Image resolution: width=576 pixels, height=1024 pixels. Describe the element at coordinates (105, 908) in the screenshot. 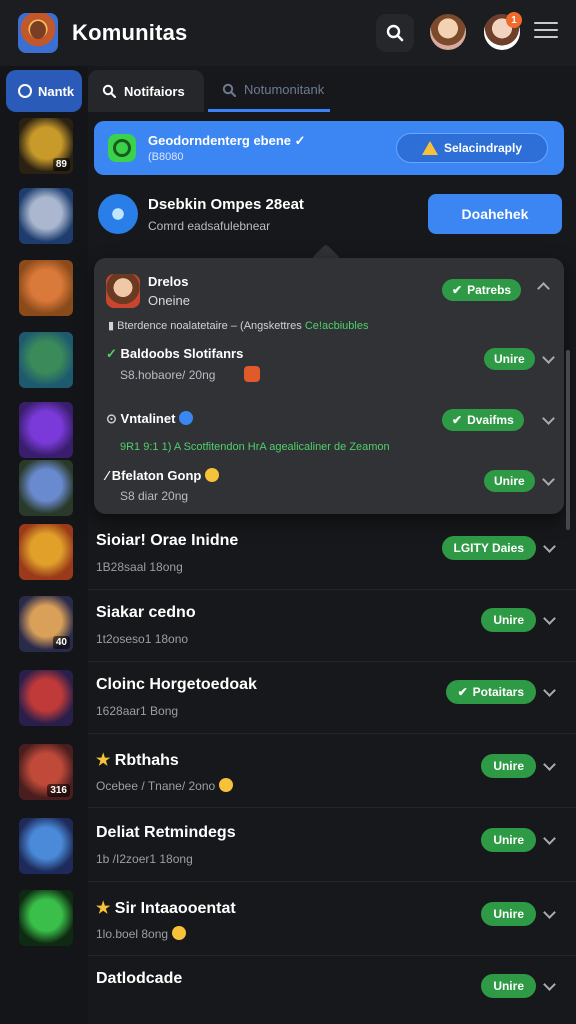

I see `star-icon: ★` at that location.